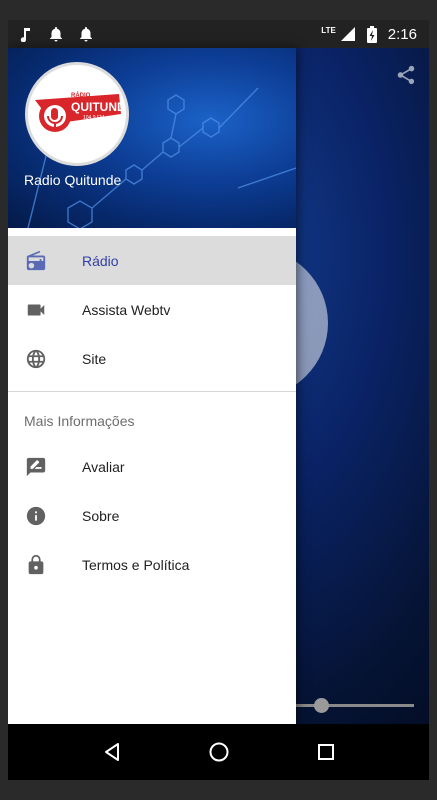  What do you see at coordinates (36, 310) in the screenshot?
I see `video-camera-icon` at bounding box center [36, 310].